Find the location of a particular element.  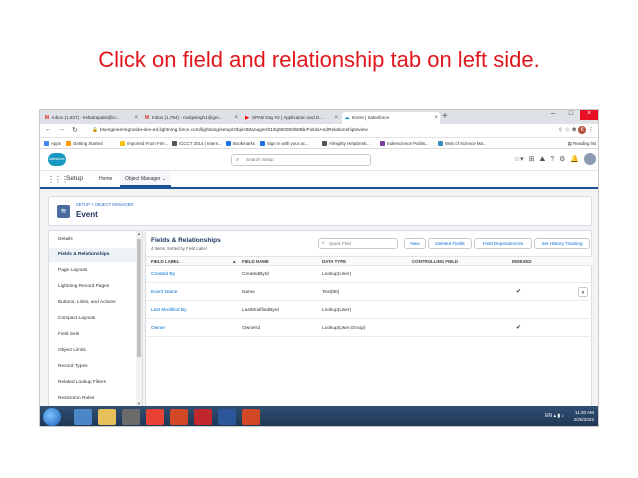

left-nav-related-lookup-filters: Related Lookup Filters is located at coordinates (93, 383).